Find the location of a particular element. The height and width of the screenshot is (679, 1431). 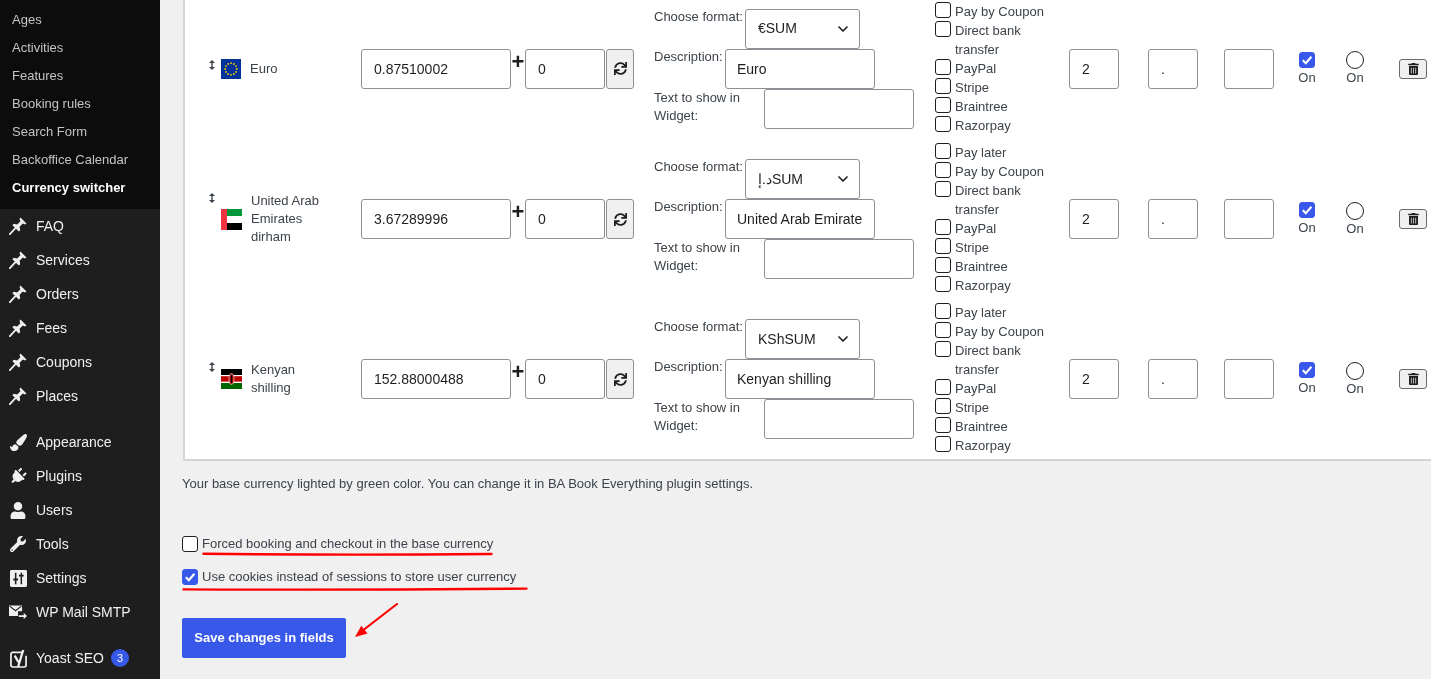

menu-item: Yoast SEO 3 is located at coordinates (80, 658).